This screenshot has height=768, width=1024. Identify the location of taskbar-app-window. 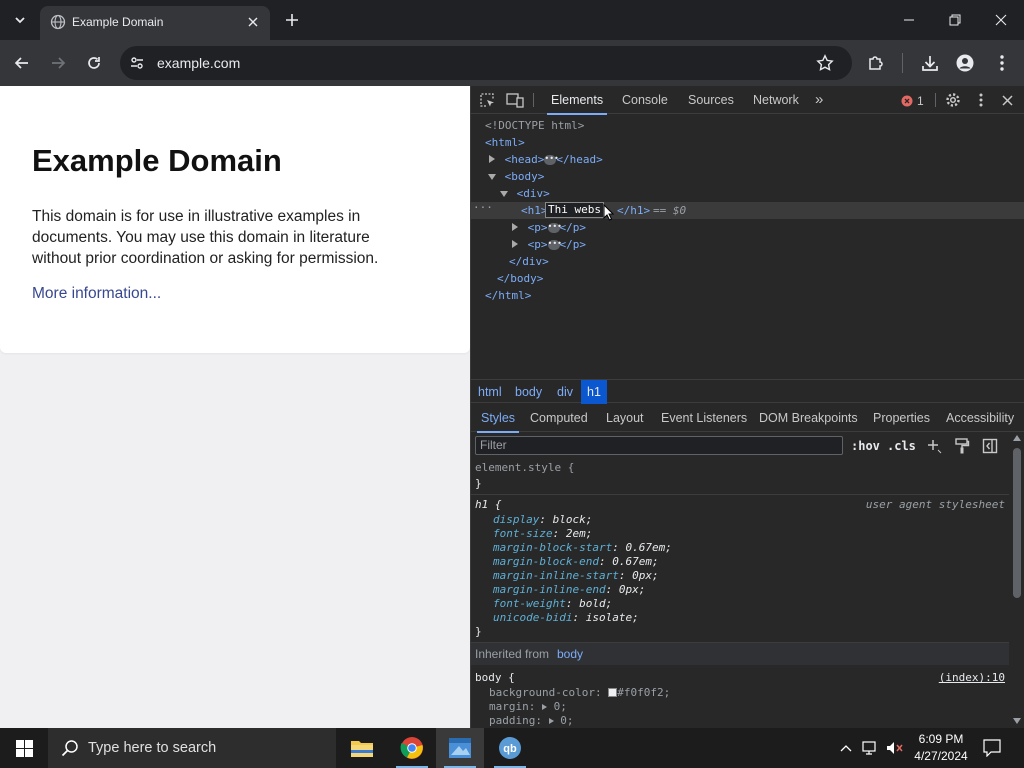
(460, 748).